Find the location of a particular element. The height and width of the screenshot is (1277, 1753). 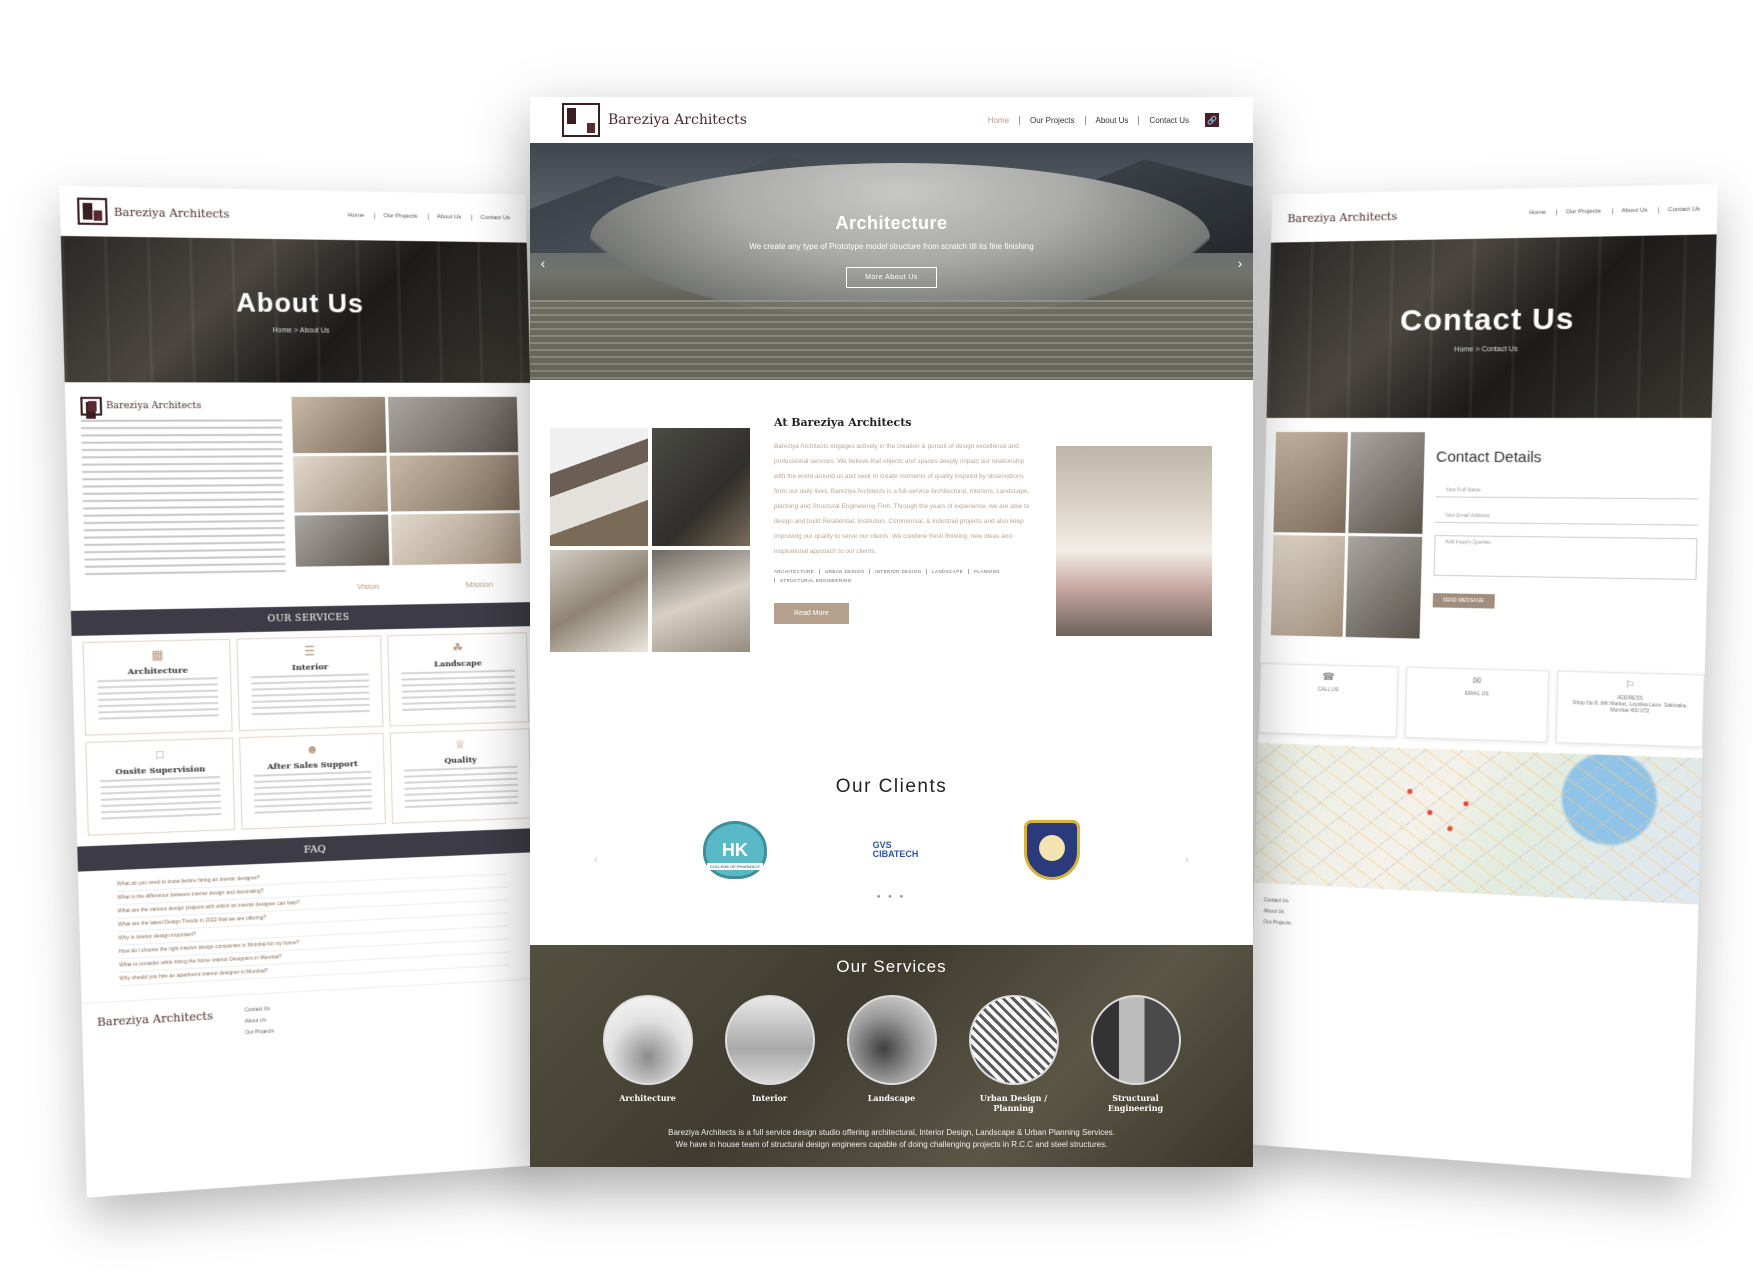

service-label: Urban Design / Planning is located at coordinates (1013, 1103).